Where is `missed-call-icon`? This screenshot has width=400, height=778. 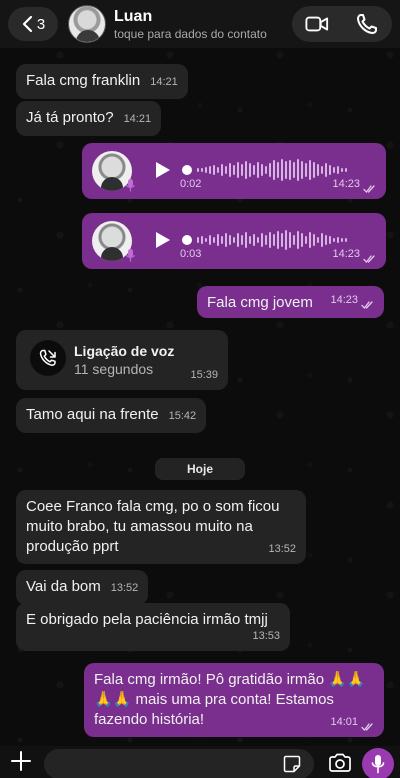 missed-call-icon is located at coordinates (47, 357).